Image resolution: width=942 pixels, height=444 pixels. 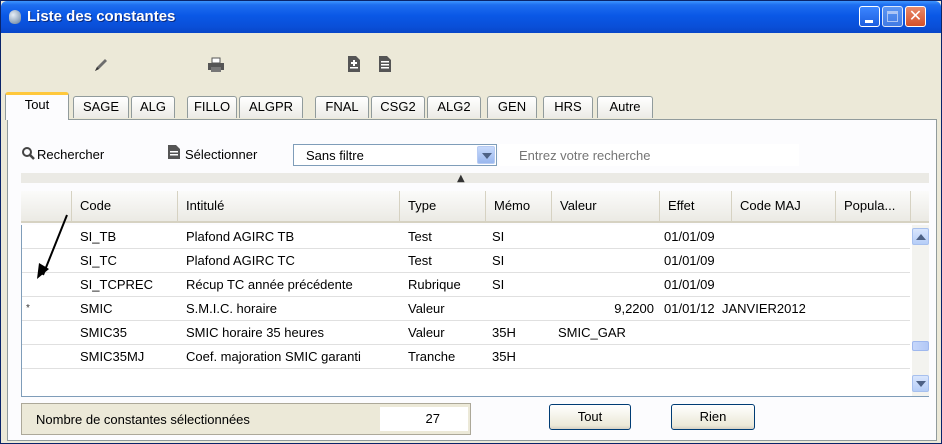 I want to click on selection-count-value: 27, so click(x=424, y=419).